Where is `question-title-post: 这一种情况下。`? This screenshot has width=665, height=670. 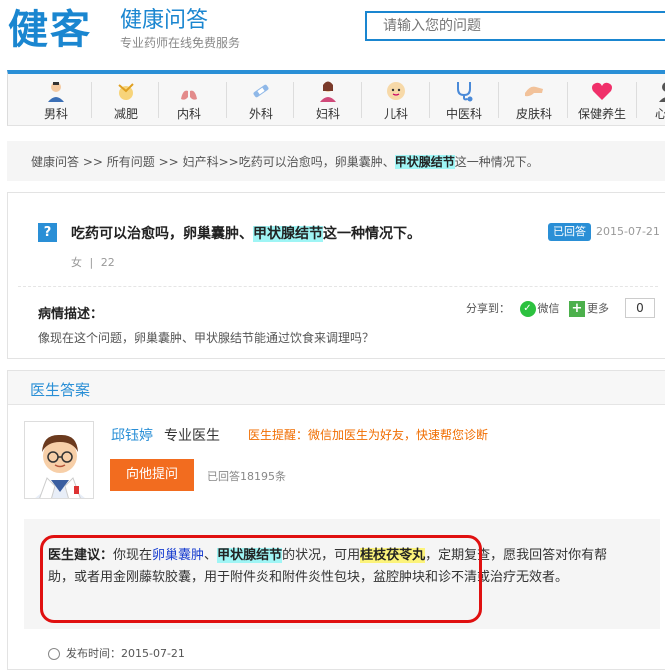
question-title-post: 这一种情况下。 is located at coordinates (372, 234).